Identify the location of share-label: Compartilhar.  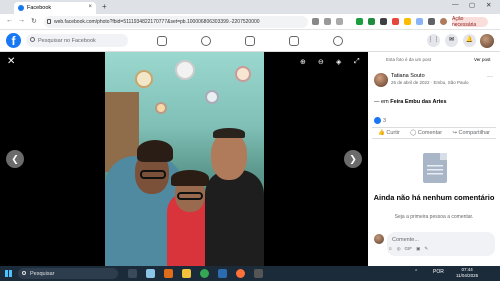
(474, 133).